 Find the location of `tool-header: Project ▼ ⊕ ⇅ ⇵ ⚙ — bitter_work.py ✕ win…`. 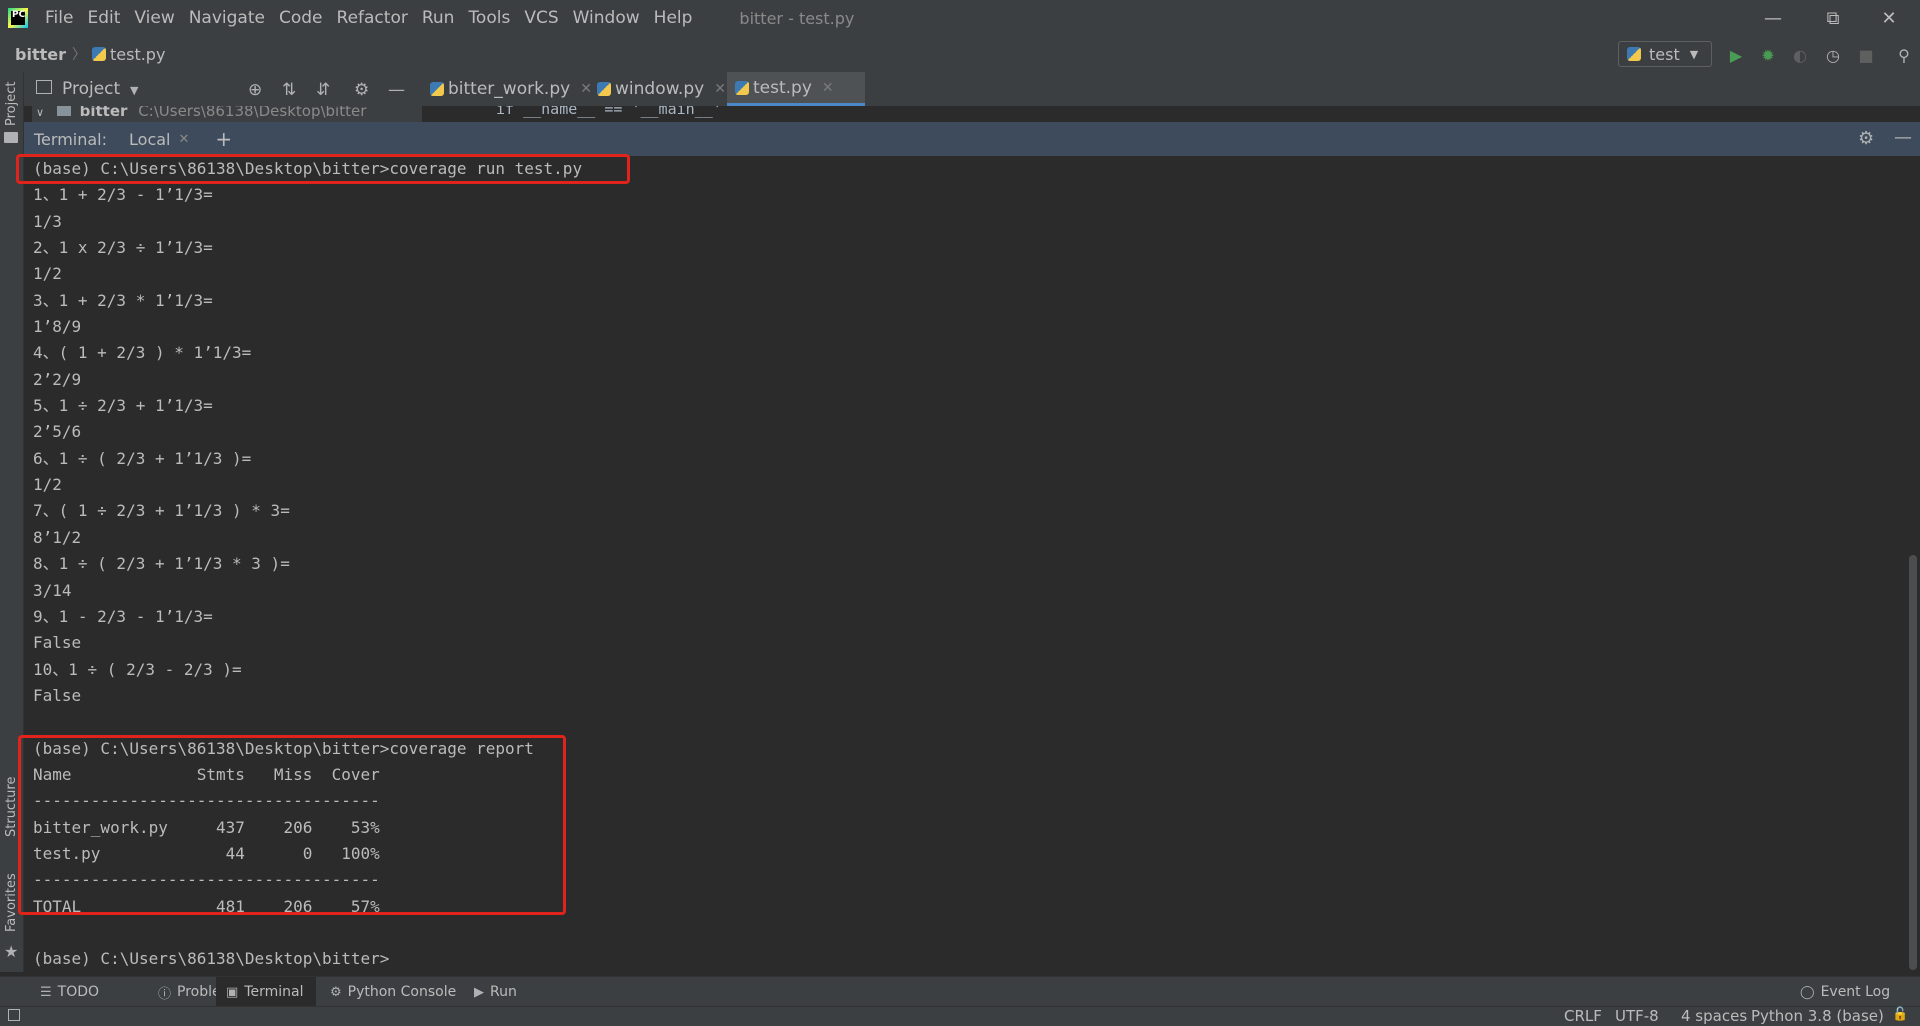

tool-header: Project ▼ ⊕ ⇅ ⇵ ⚙ — bitter_work.py ✕ win… is located at coordinates (972, 89).